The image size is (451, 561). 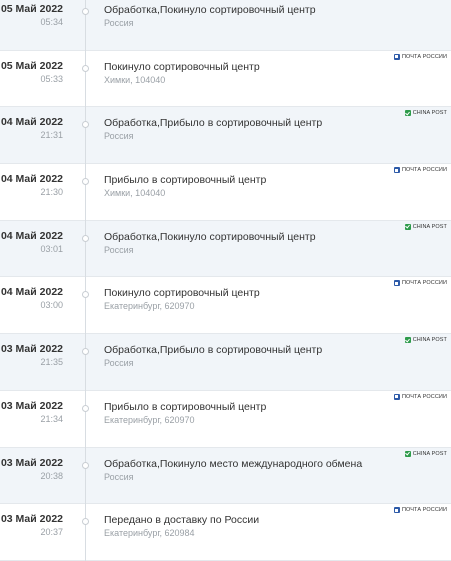 I want to click on event-status: Передано в доставку по России, so click(x=182, y=520).